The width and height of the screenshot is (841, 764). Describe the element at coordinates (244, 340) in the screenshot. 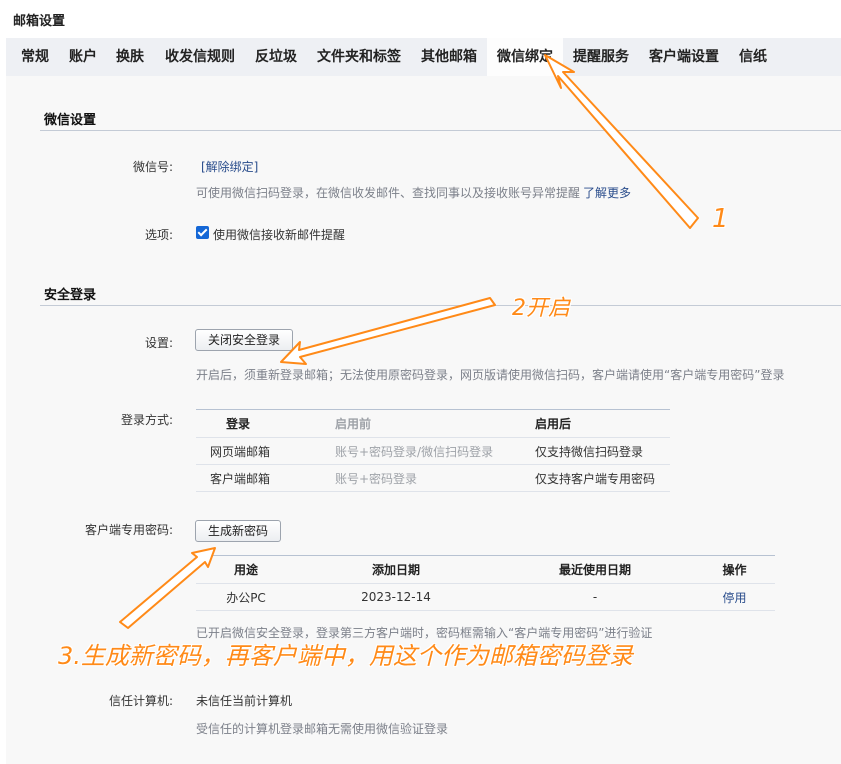

I see `close-secure-login-button: 关闭安全登录` at that location.